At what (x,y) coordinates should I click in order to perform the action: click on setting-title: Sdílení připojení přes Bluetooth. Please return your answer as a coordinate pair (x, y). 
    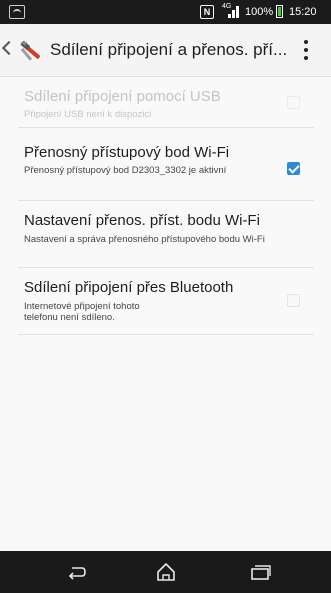
    Looking at the image, I should click on (129, 287).